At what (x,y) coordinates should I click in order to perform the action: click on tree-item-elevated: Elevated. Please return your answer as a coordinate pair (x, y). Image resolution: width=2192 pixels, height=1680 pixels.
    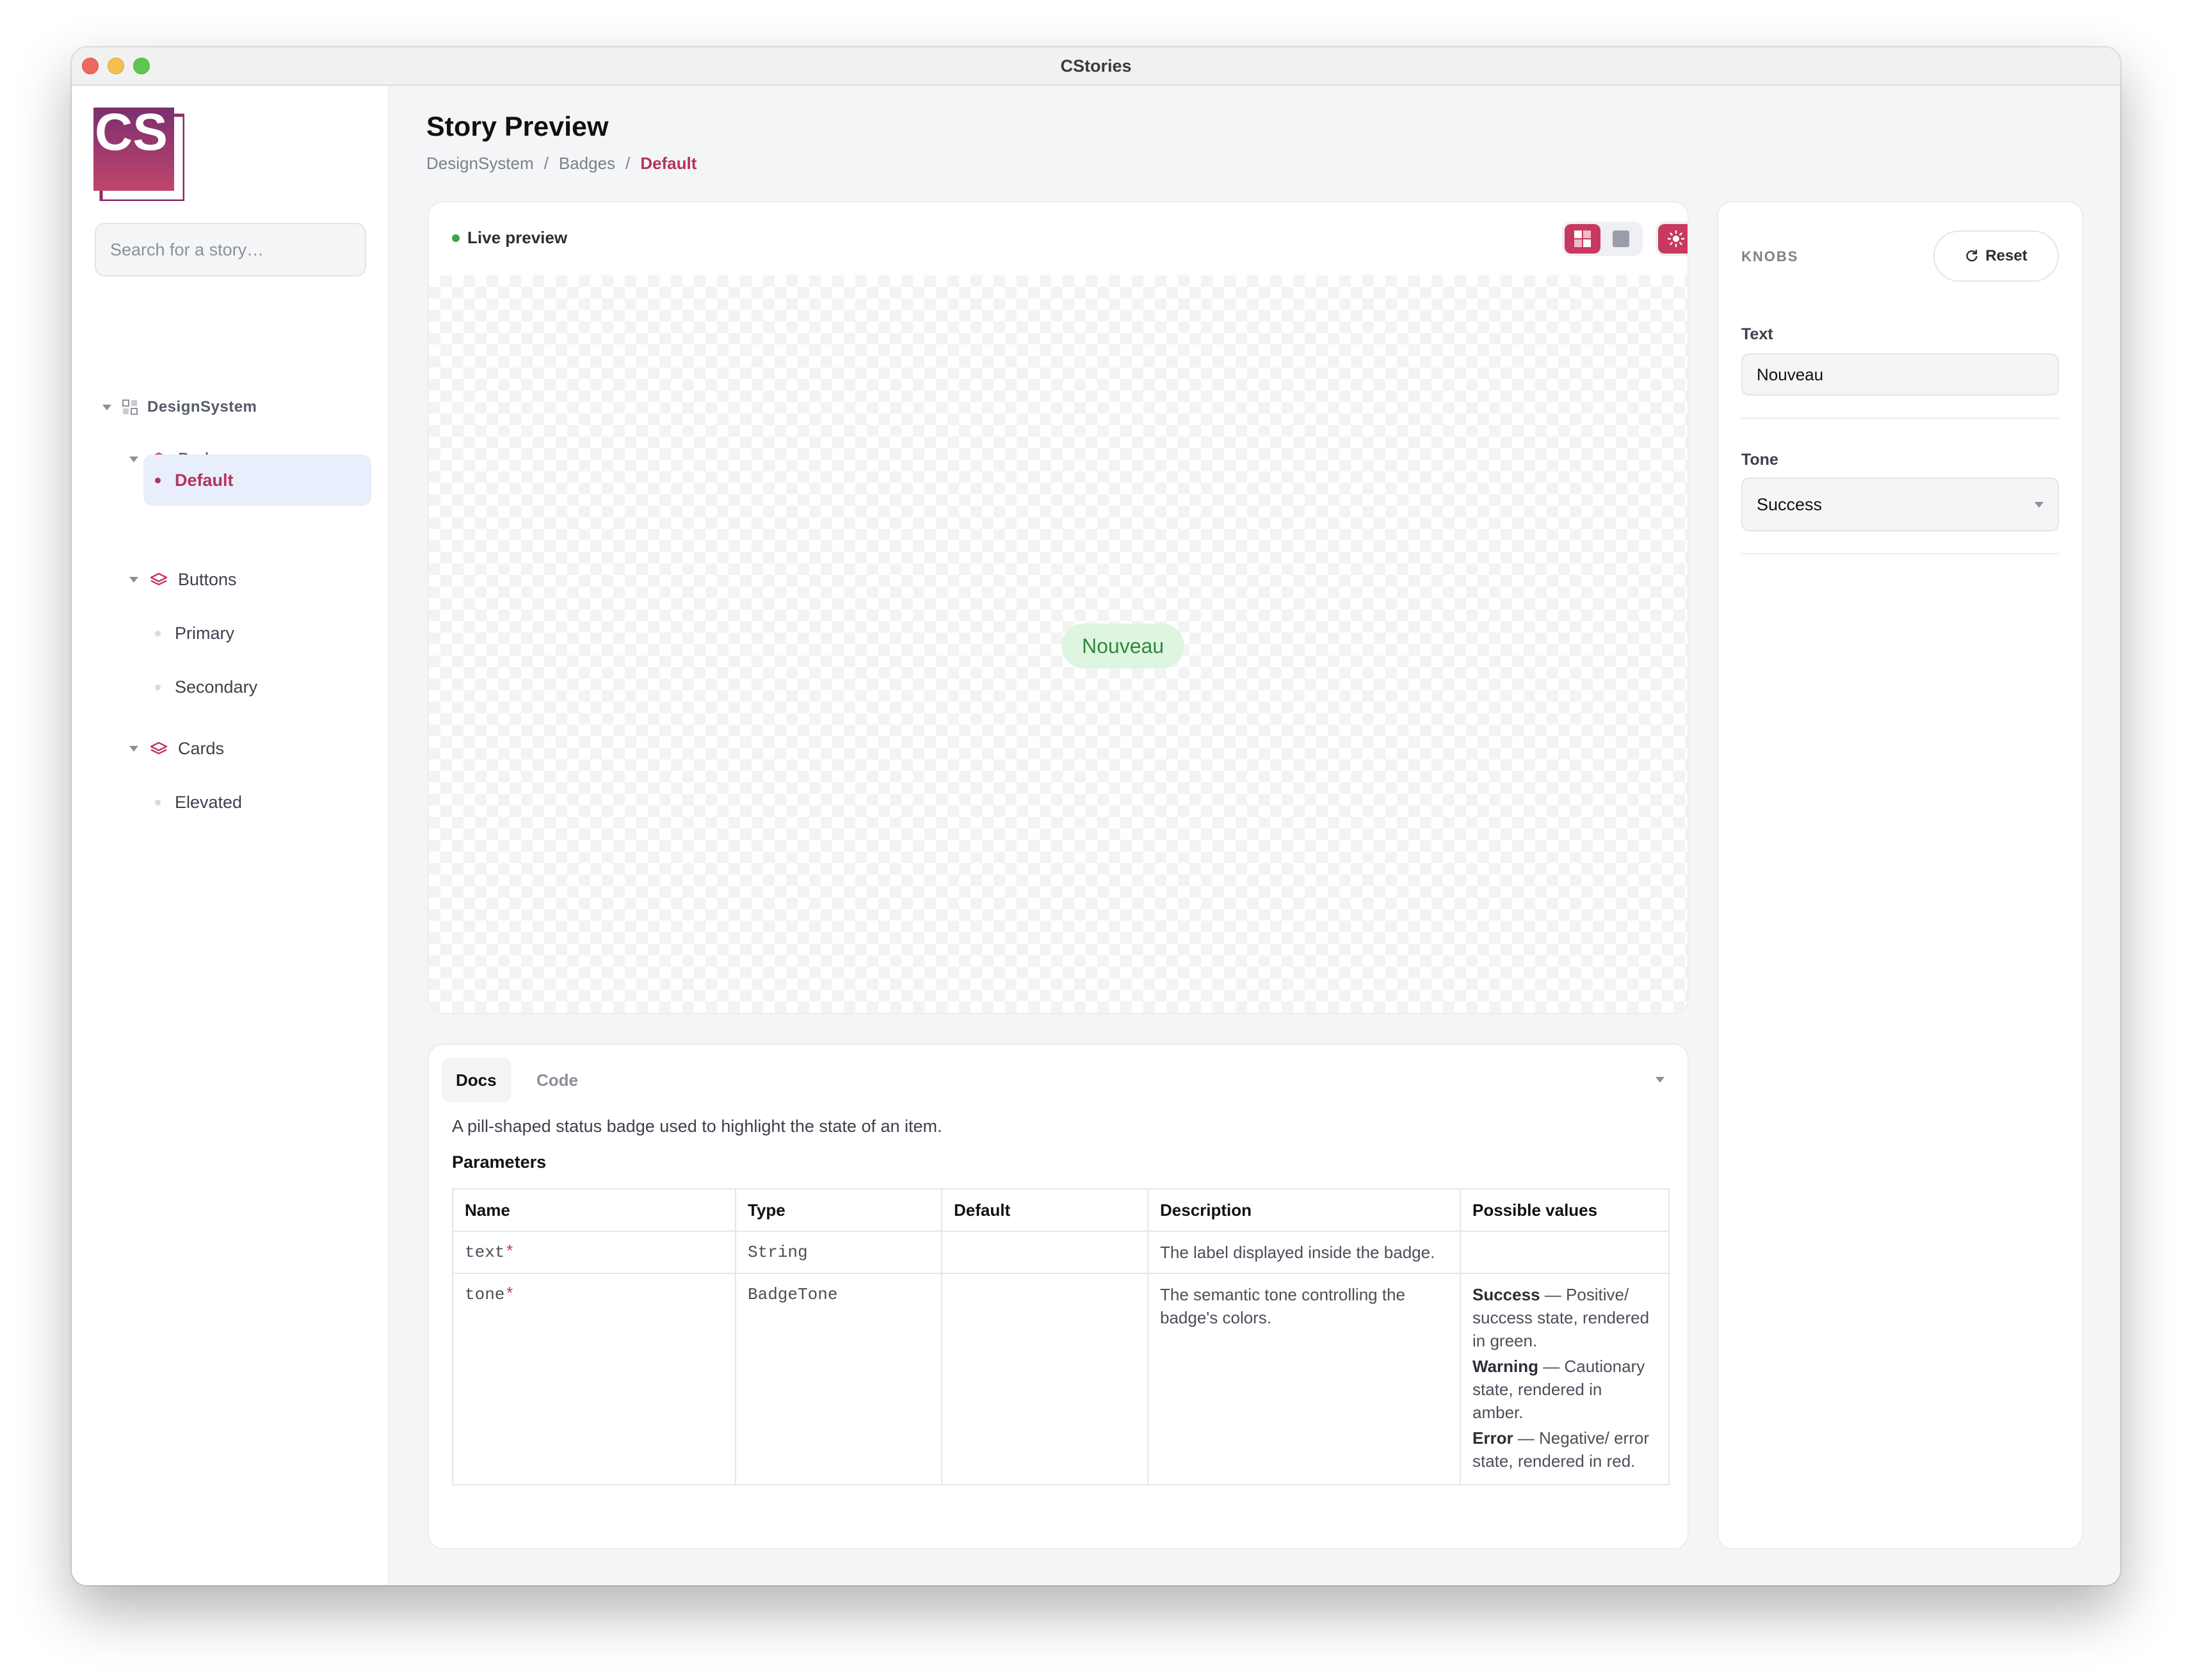
    Looking at the image, I should click on (199, 802).